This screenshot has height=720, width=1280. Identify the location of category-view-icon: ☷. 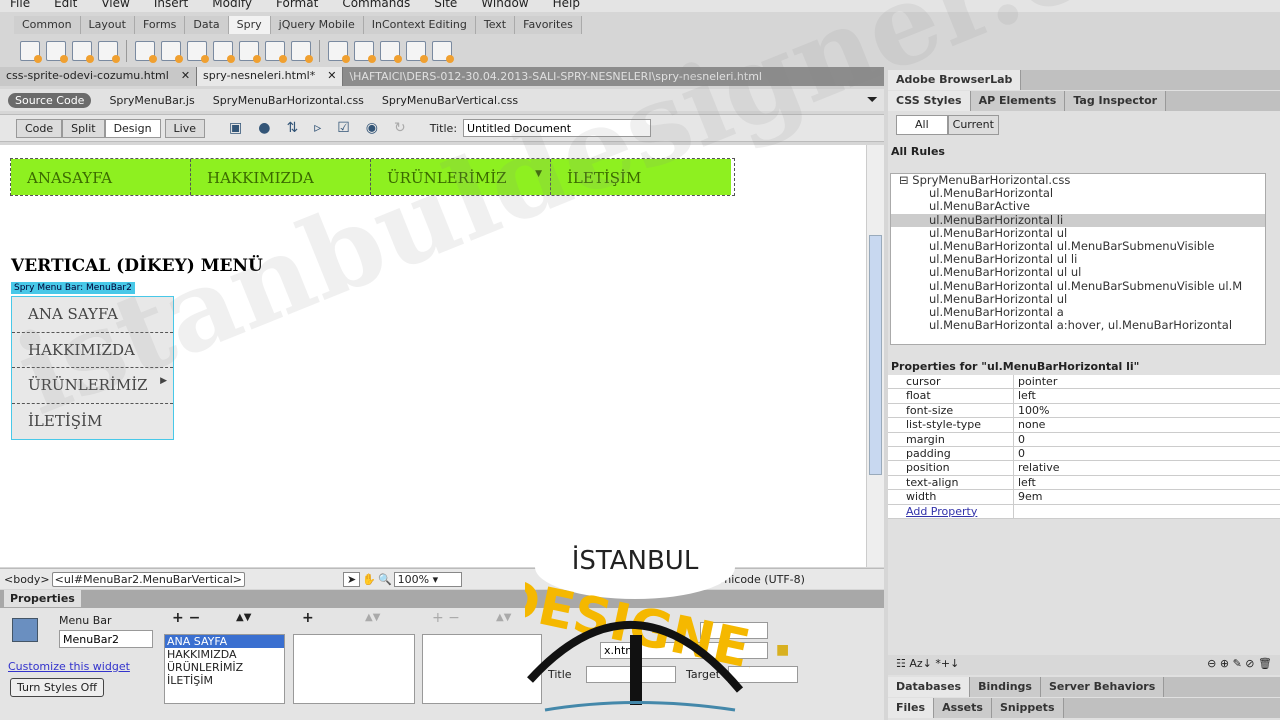
(901, 663).